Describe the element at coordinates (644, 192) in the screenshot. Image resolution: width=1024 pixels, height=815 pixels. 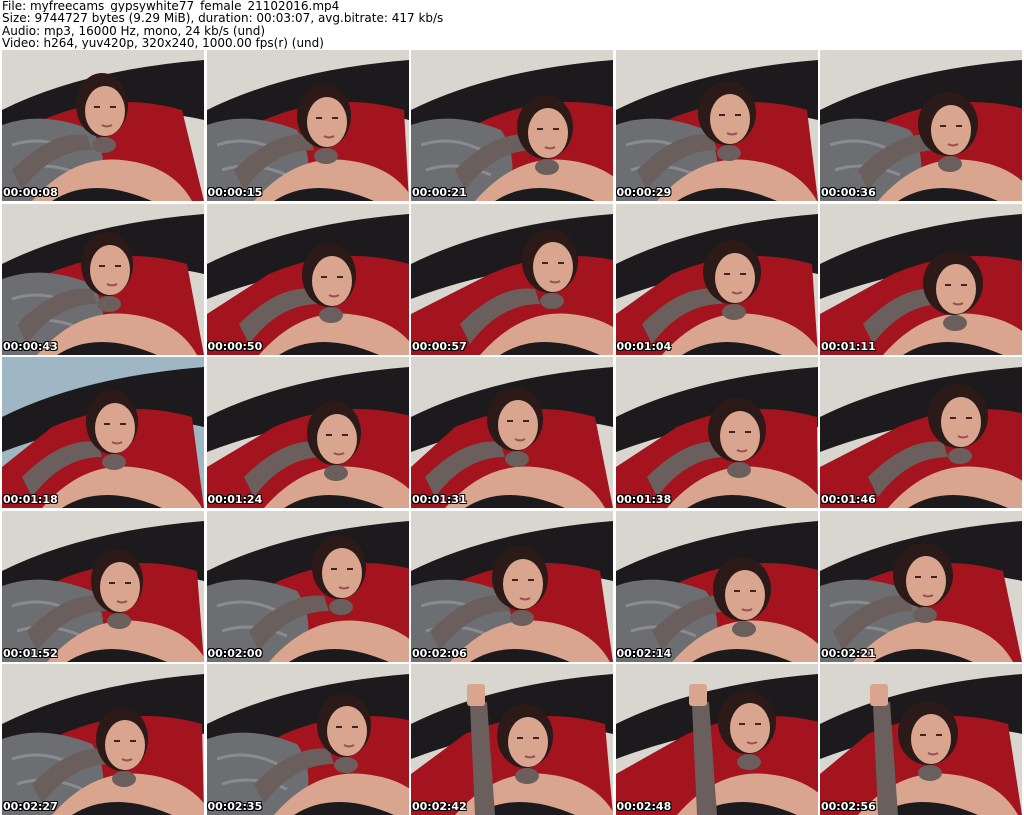
I see `thumbnail-timestamp: 00:00:29` at that location.